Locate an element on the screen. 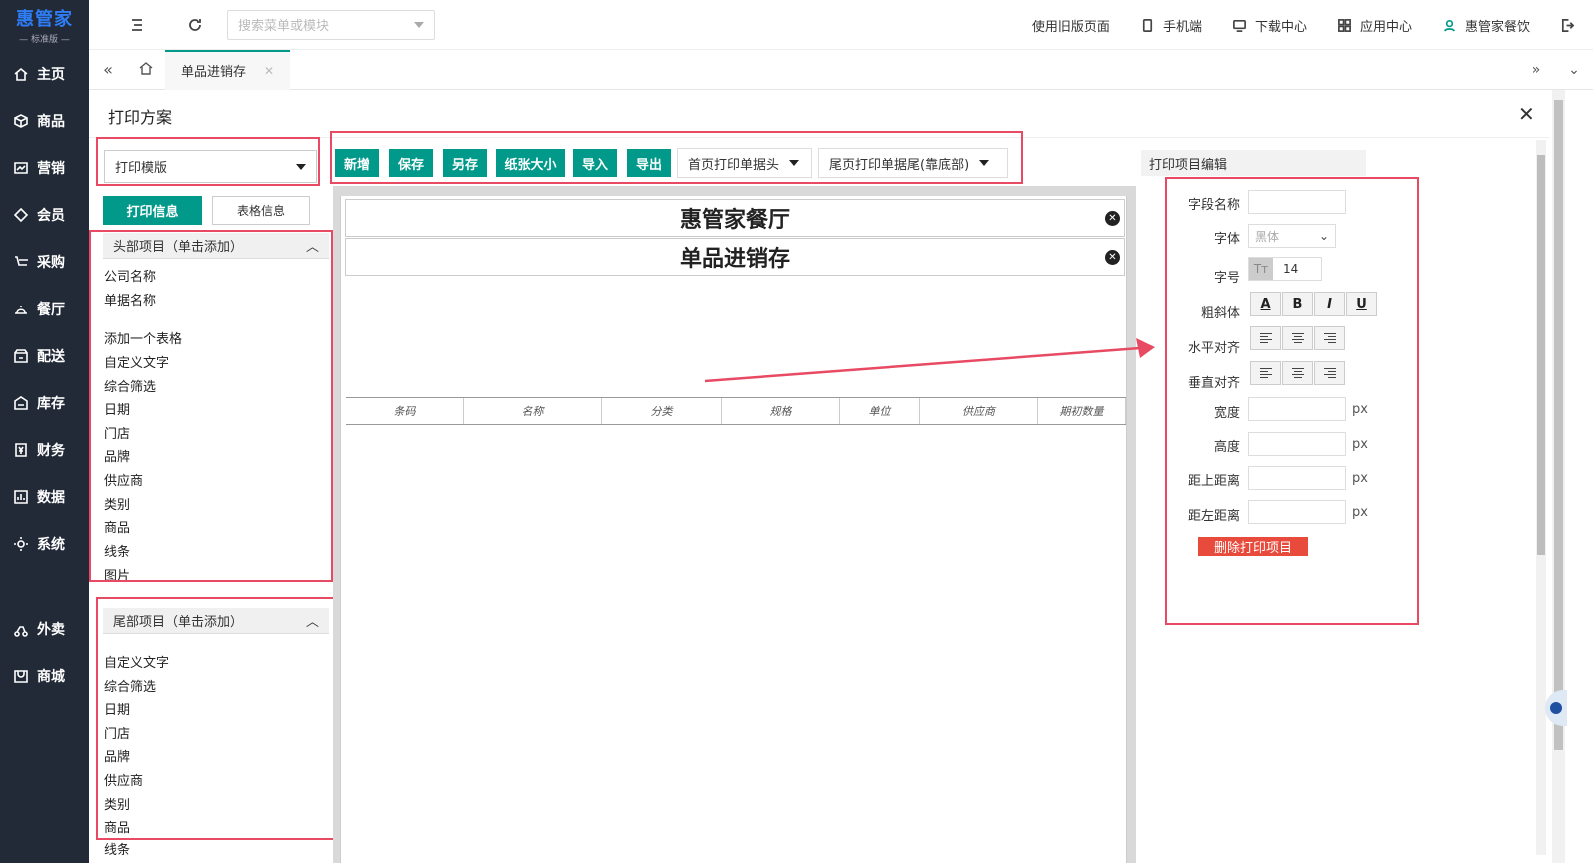 This screenshot has height=863, width=1593. monitor-icon is located at coordinates (1239, 25).